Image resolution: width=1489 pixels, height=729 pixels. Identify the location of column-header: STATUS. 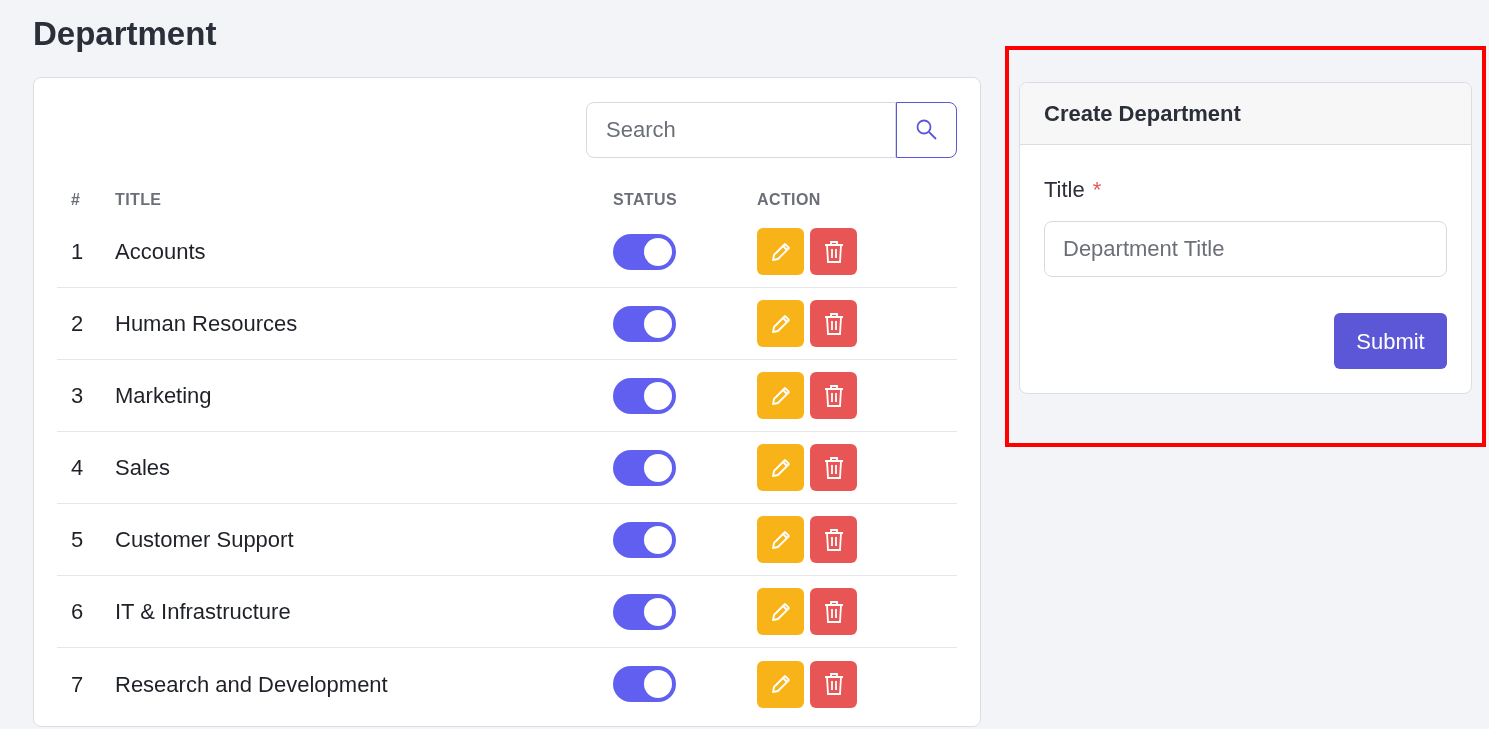
(645, 199).